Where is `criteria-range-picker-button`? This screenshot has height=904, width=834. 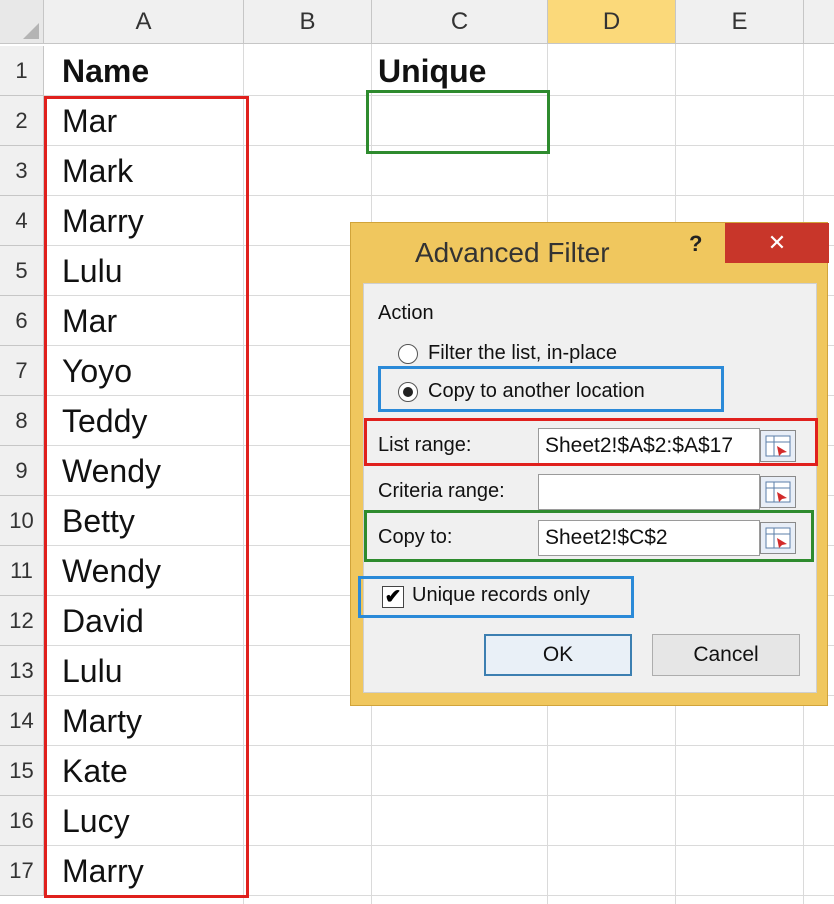 criteria-range-picker-button is located at coordinates (778, 492).